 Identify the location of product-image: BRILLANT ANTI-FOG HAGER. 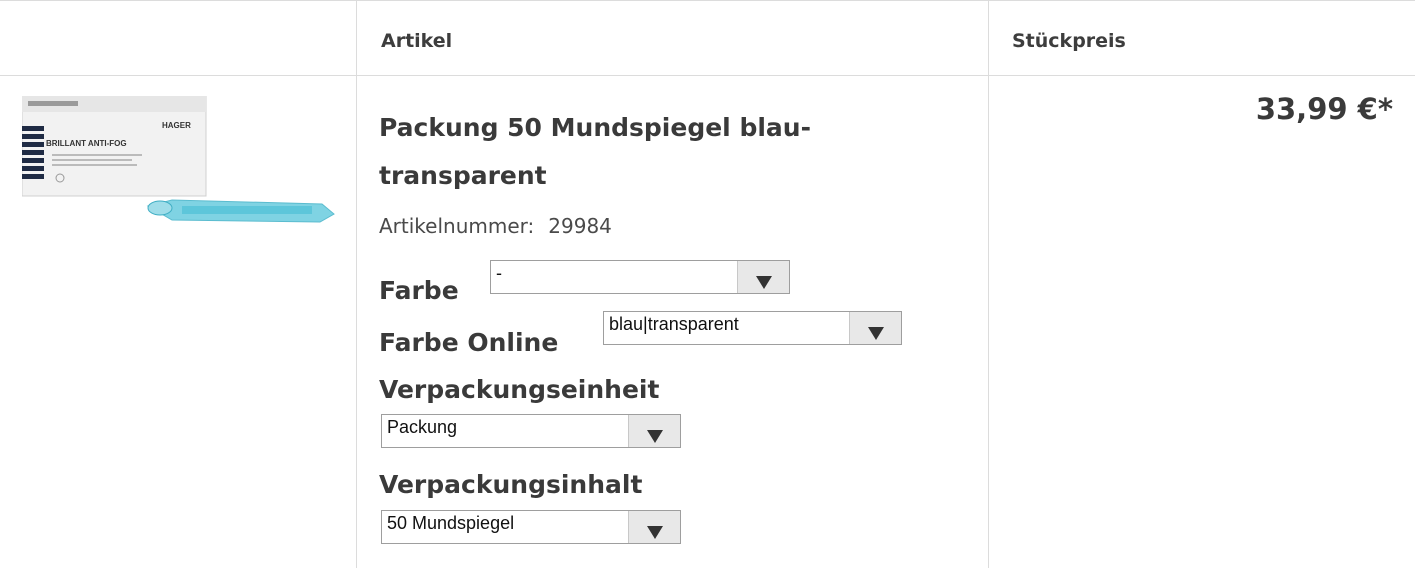
(179, 161).